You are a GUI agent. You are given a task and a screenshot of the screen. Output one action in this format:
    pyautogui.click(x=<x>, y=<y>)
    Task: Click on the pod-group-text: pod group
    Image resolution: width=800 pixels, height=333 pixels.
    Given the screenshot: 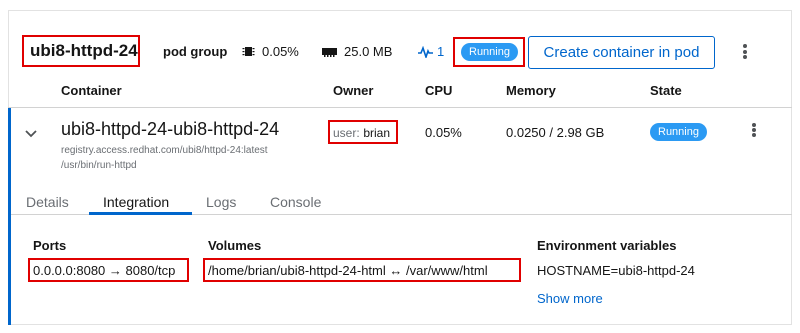 What is the action you would take?
    pyautogui.click(x=195, y=51)
    